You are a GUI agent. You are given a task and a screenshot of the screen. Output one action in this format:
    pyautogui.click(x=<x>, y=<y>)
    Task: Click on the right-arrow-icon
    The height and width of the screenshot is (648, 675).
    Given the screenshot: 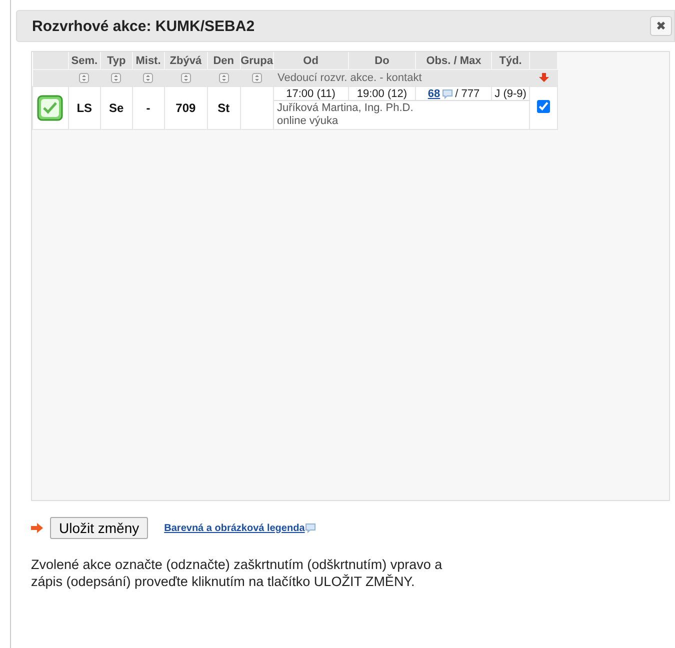 What is the action you would take?
    pyautogui.click(x=37, y=528)
    